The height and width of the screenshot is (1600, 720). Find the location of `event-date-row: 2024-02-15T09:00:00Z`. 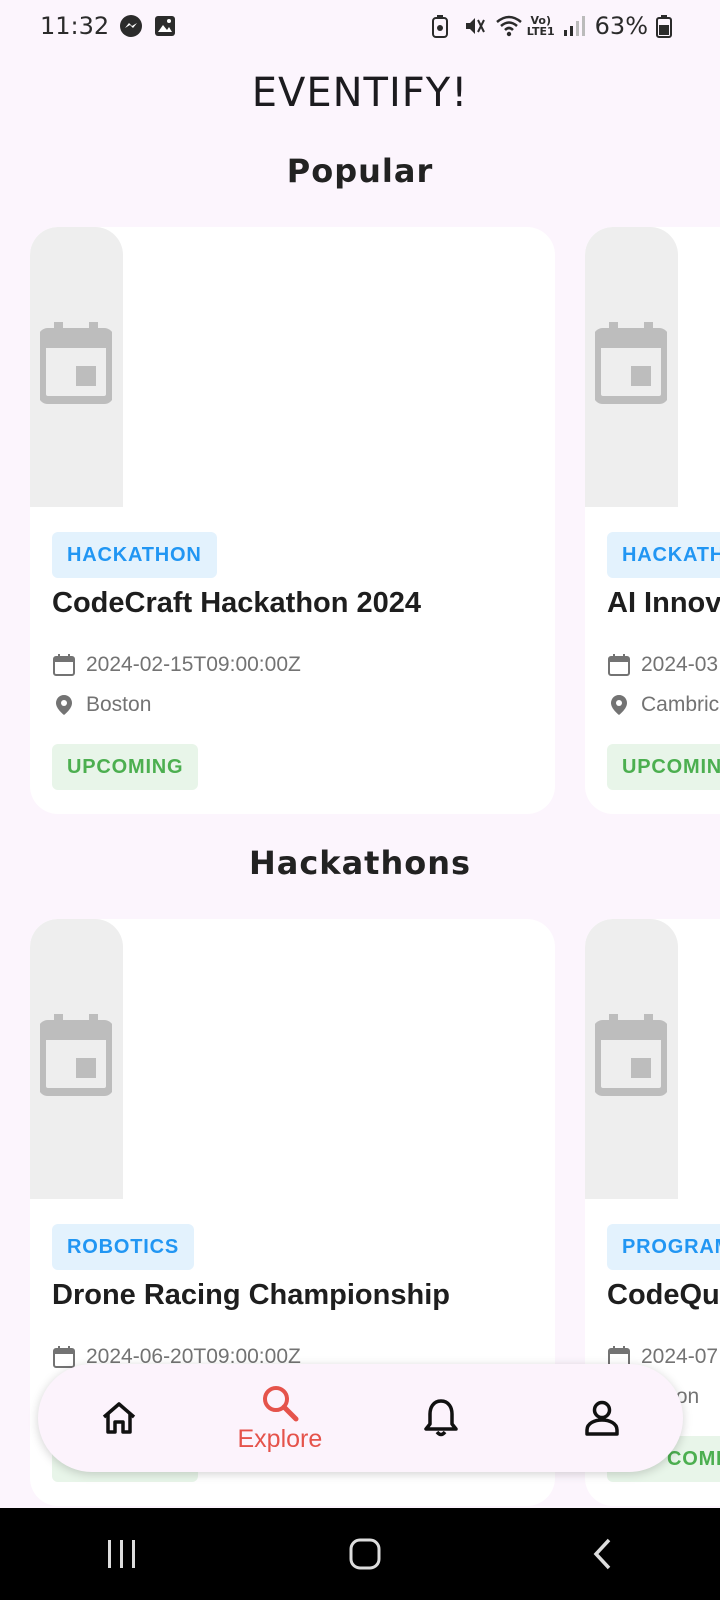

event-date-row: 2024-02-15T09:00:00Z is located at coordinates (176, 665).